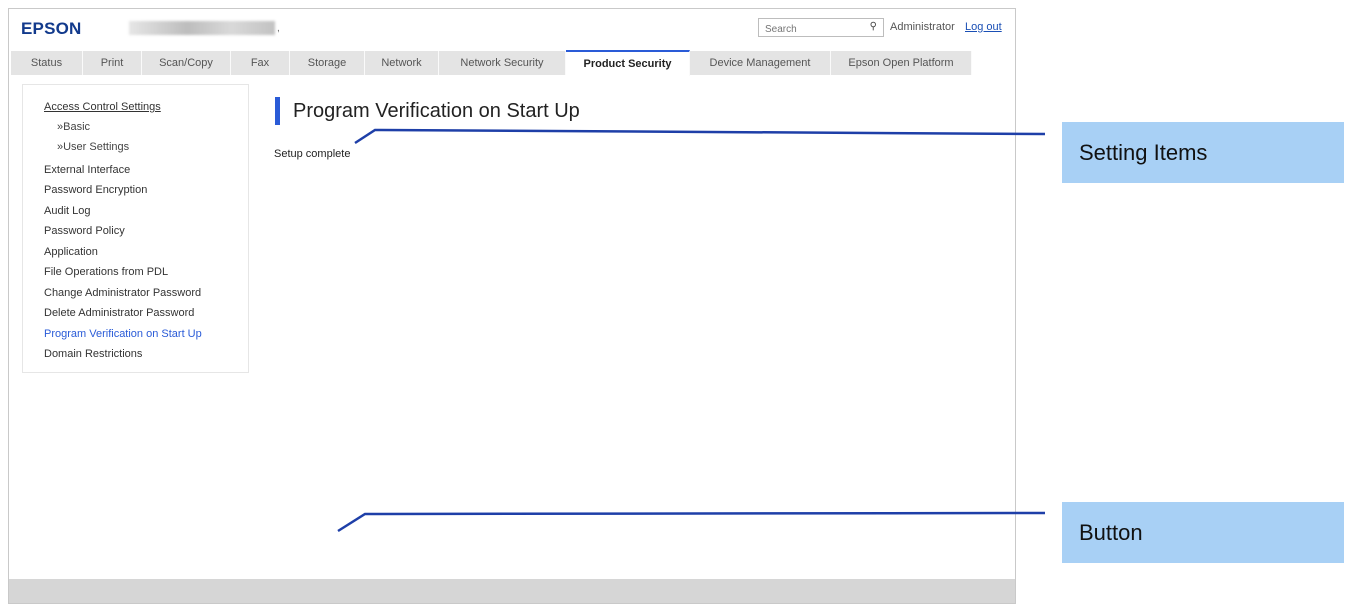 Image resolution: width=1348 pixels, height=606 pixels. I want to click on magnifier-icon: ⚲, so click(873, 26).